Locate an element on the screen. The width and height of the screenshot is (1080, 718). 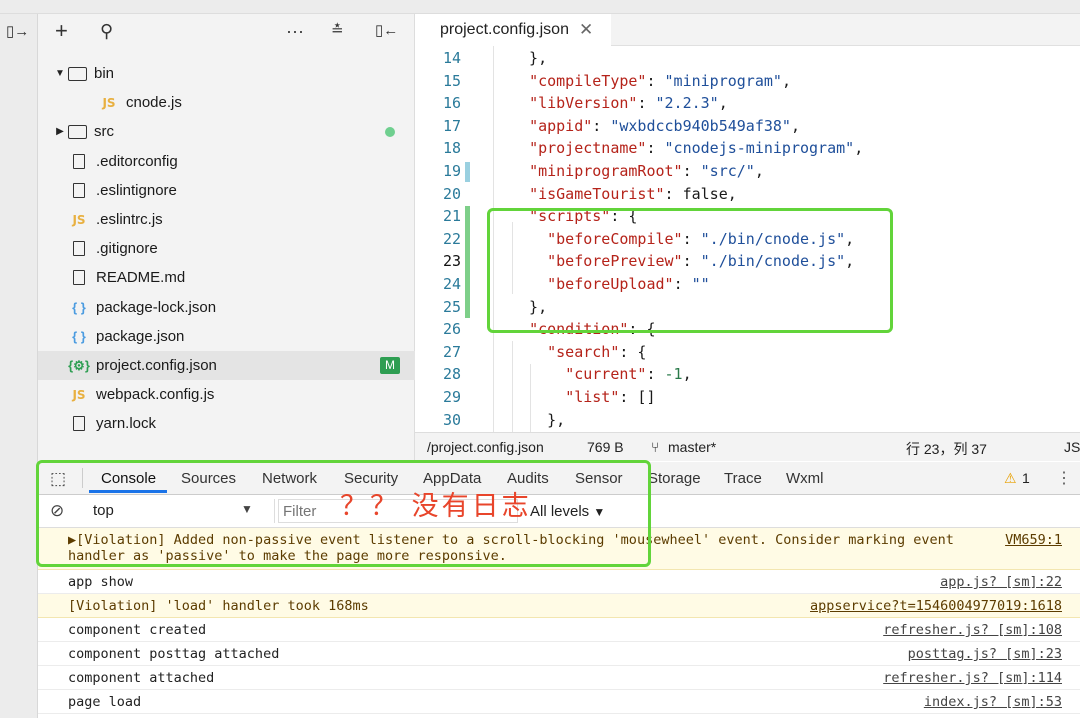
tree-item-label: .eslintignore is located at coordinates (136, 190).